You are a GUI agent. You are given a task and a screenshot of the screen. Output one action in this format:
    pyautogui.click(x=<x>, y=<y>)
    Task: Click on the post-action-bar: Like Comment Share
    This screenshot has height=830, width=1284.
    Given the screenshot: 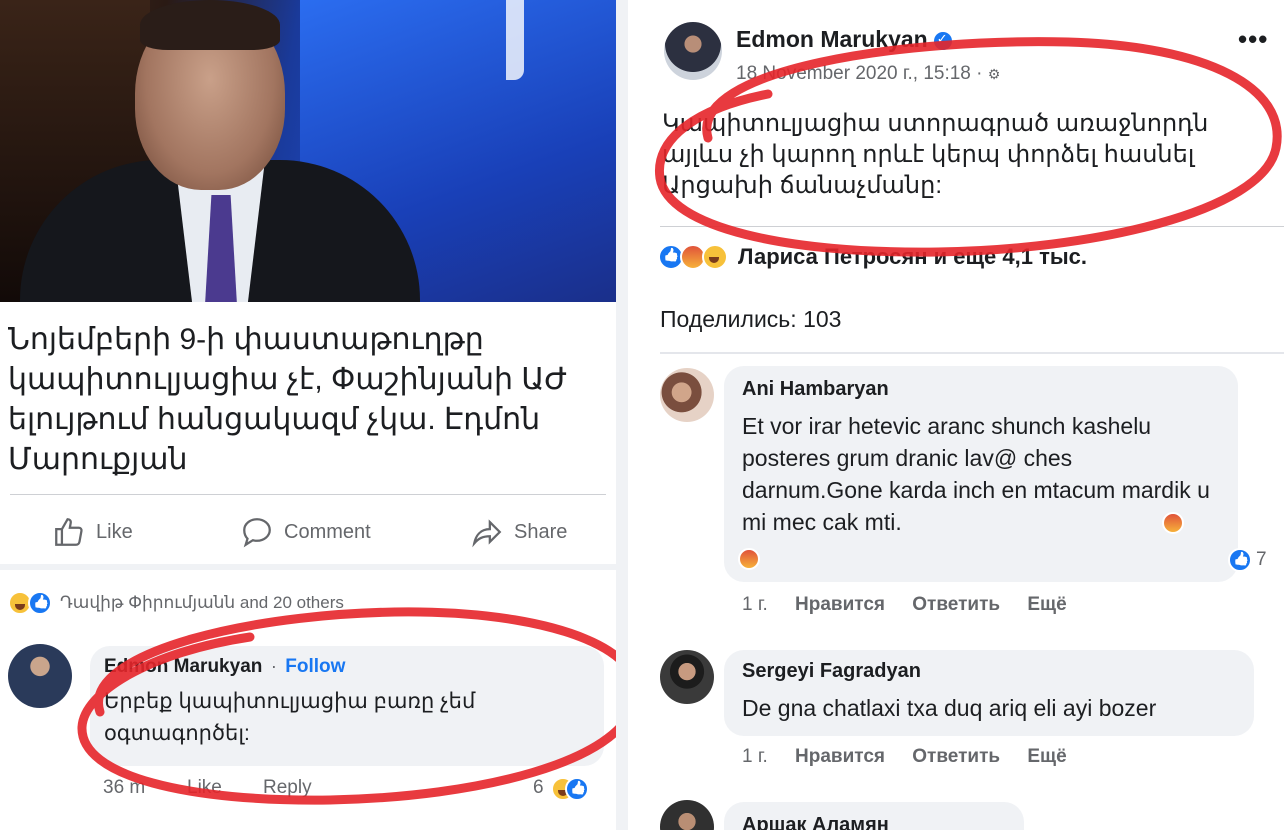 What is the action you would take?
    pyautogui.click(x=308, y=532)
    